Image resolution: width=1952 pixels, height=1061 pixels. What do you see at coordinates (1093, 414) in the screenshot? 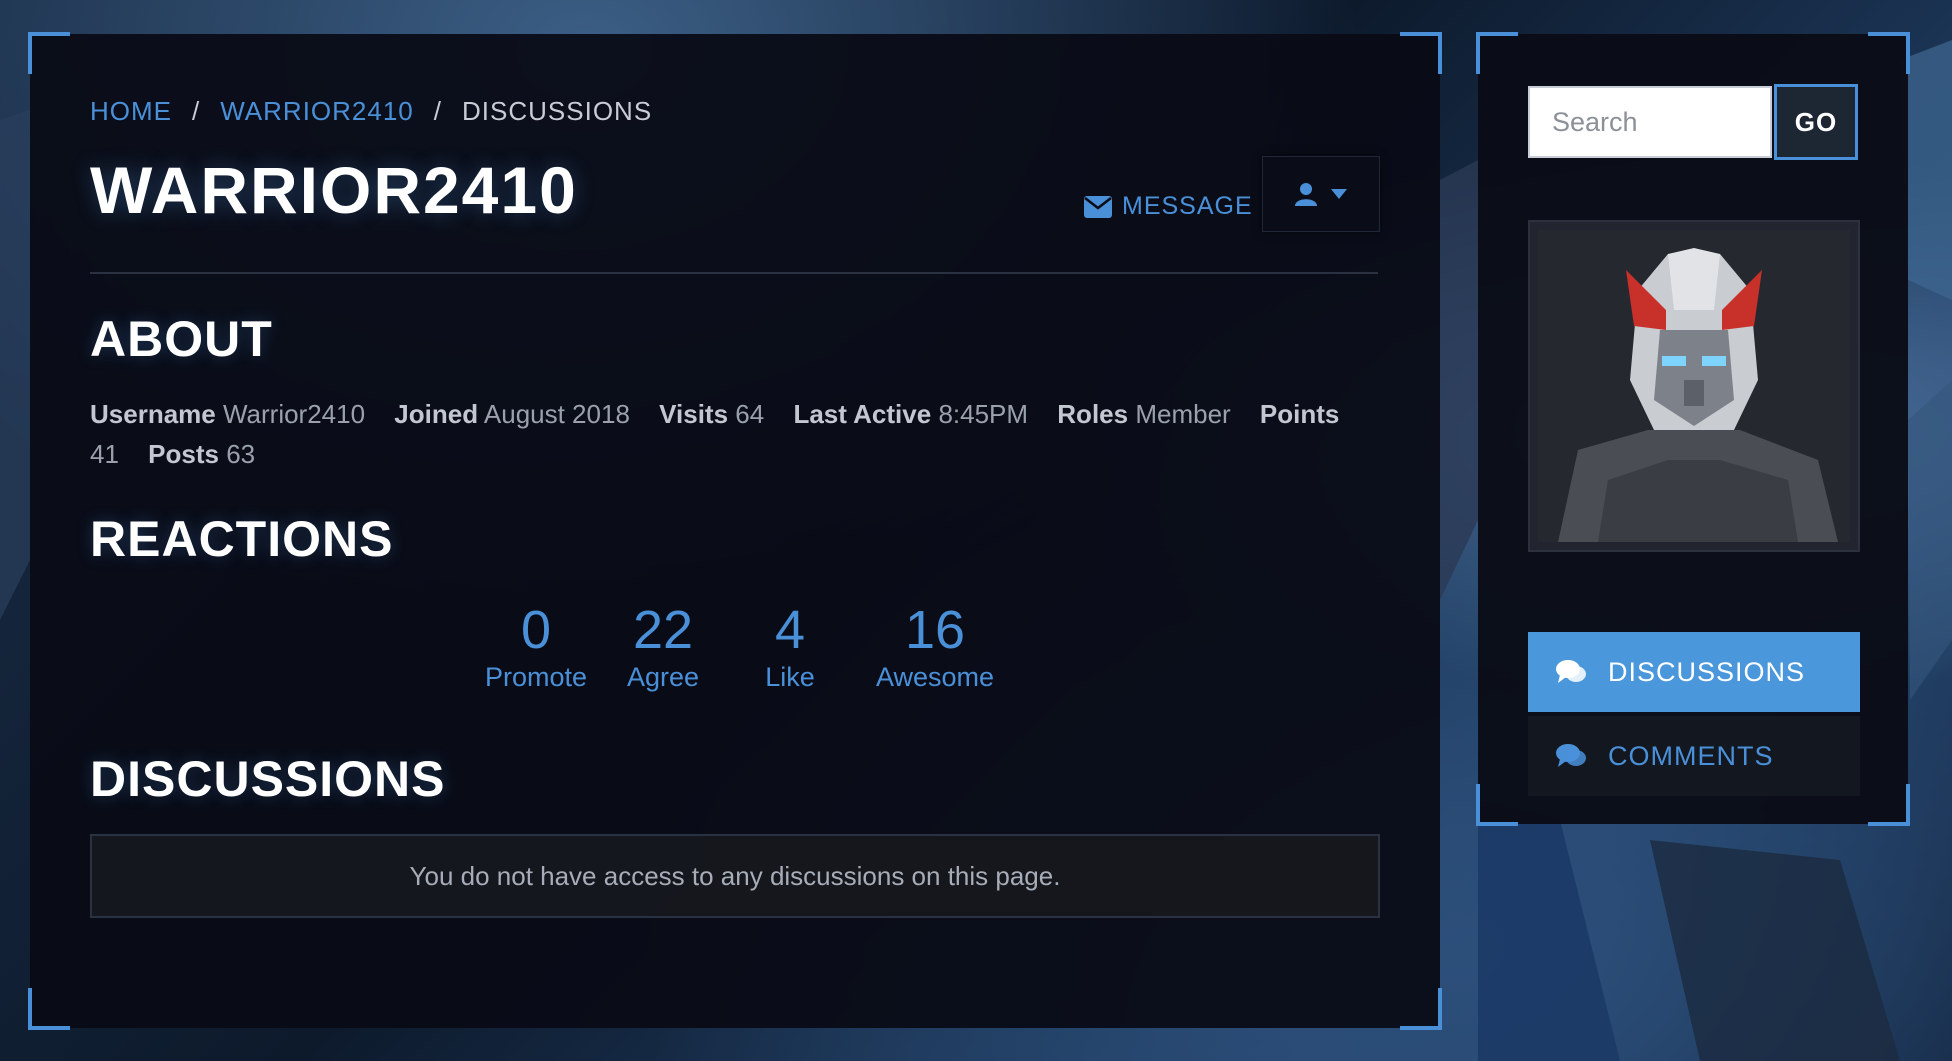
I see `meta-label: Roles` at bounding box center [1093, 414].